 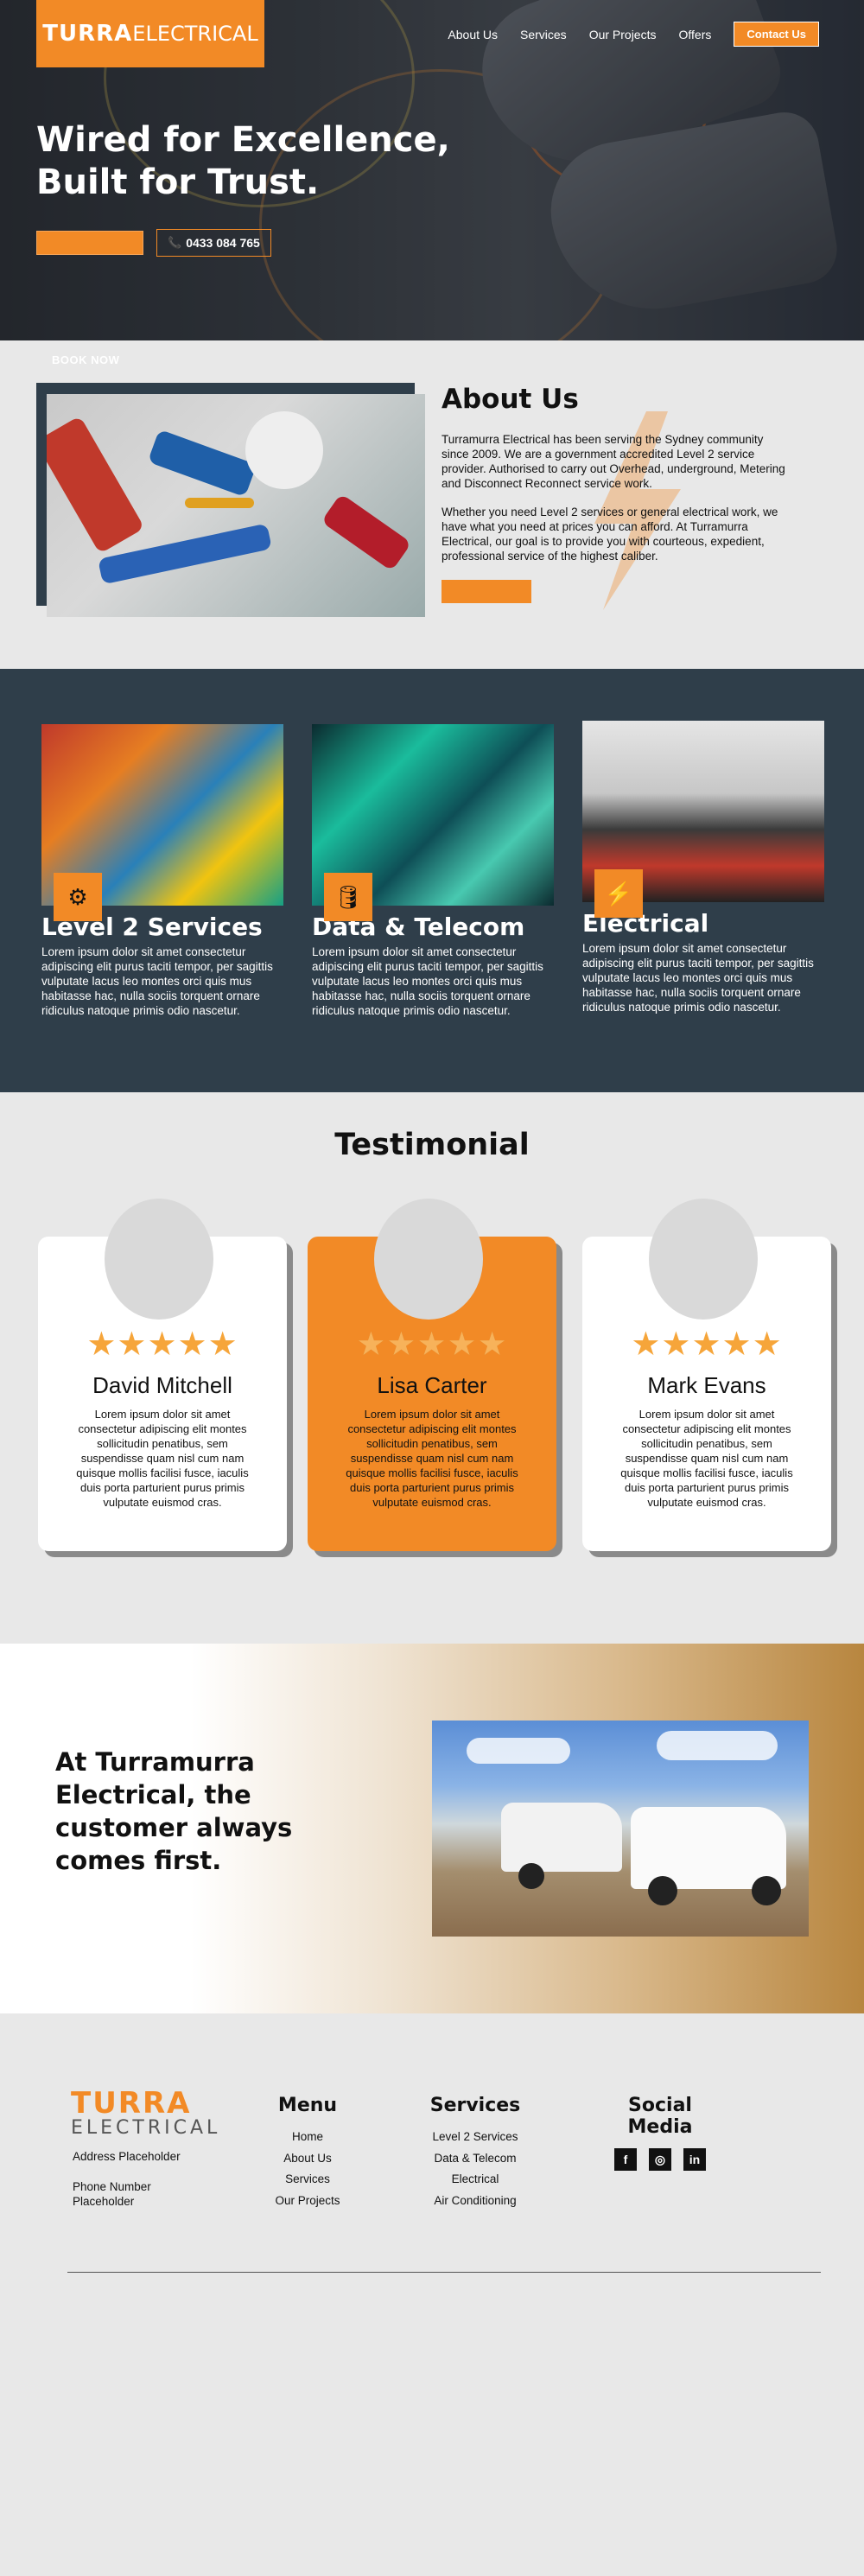 What do you see at coordinates (475, 2159) in the screenshot?
I see `footer-link-data-telecom: Data & Telecom` at bounding box center [475, 2159].